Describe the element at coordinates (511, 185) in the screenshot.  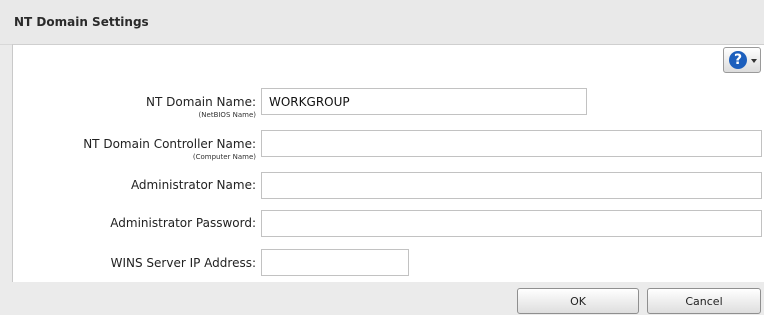
I see `administrator-name-input` at that location.